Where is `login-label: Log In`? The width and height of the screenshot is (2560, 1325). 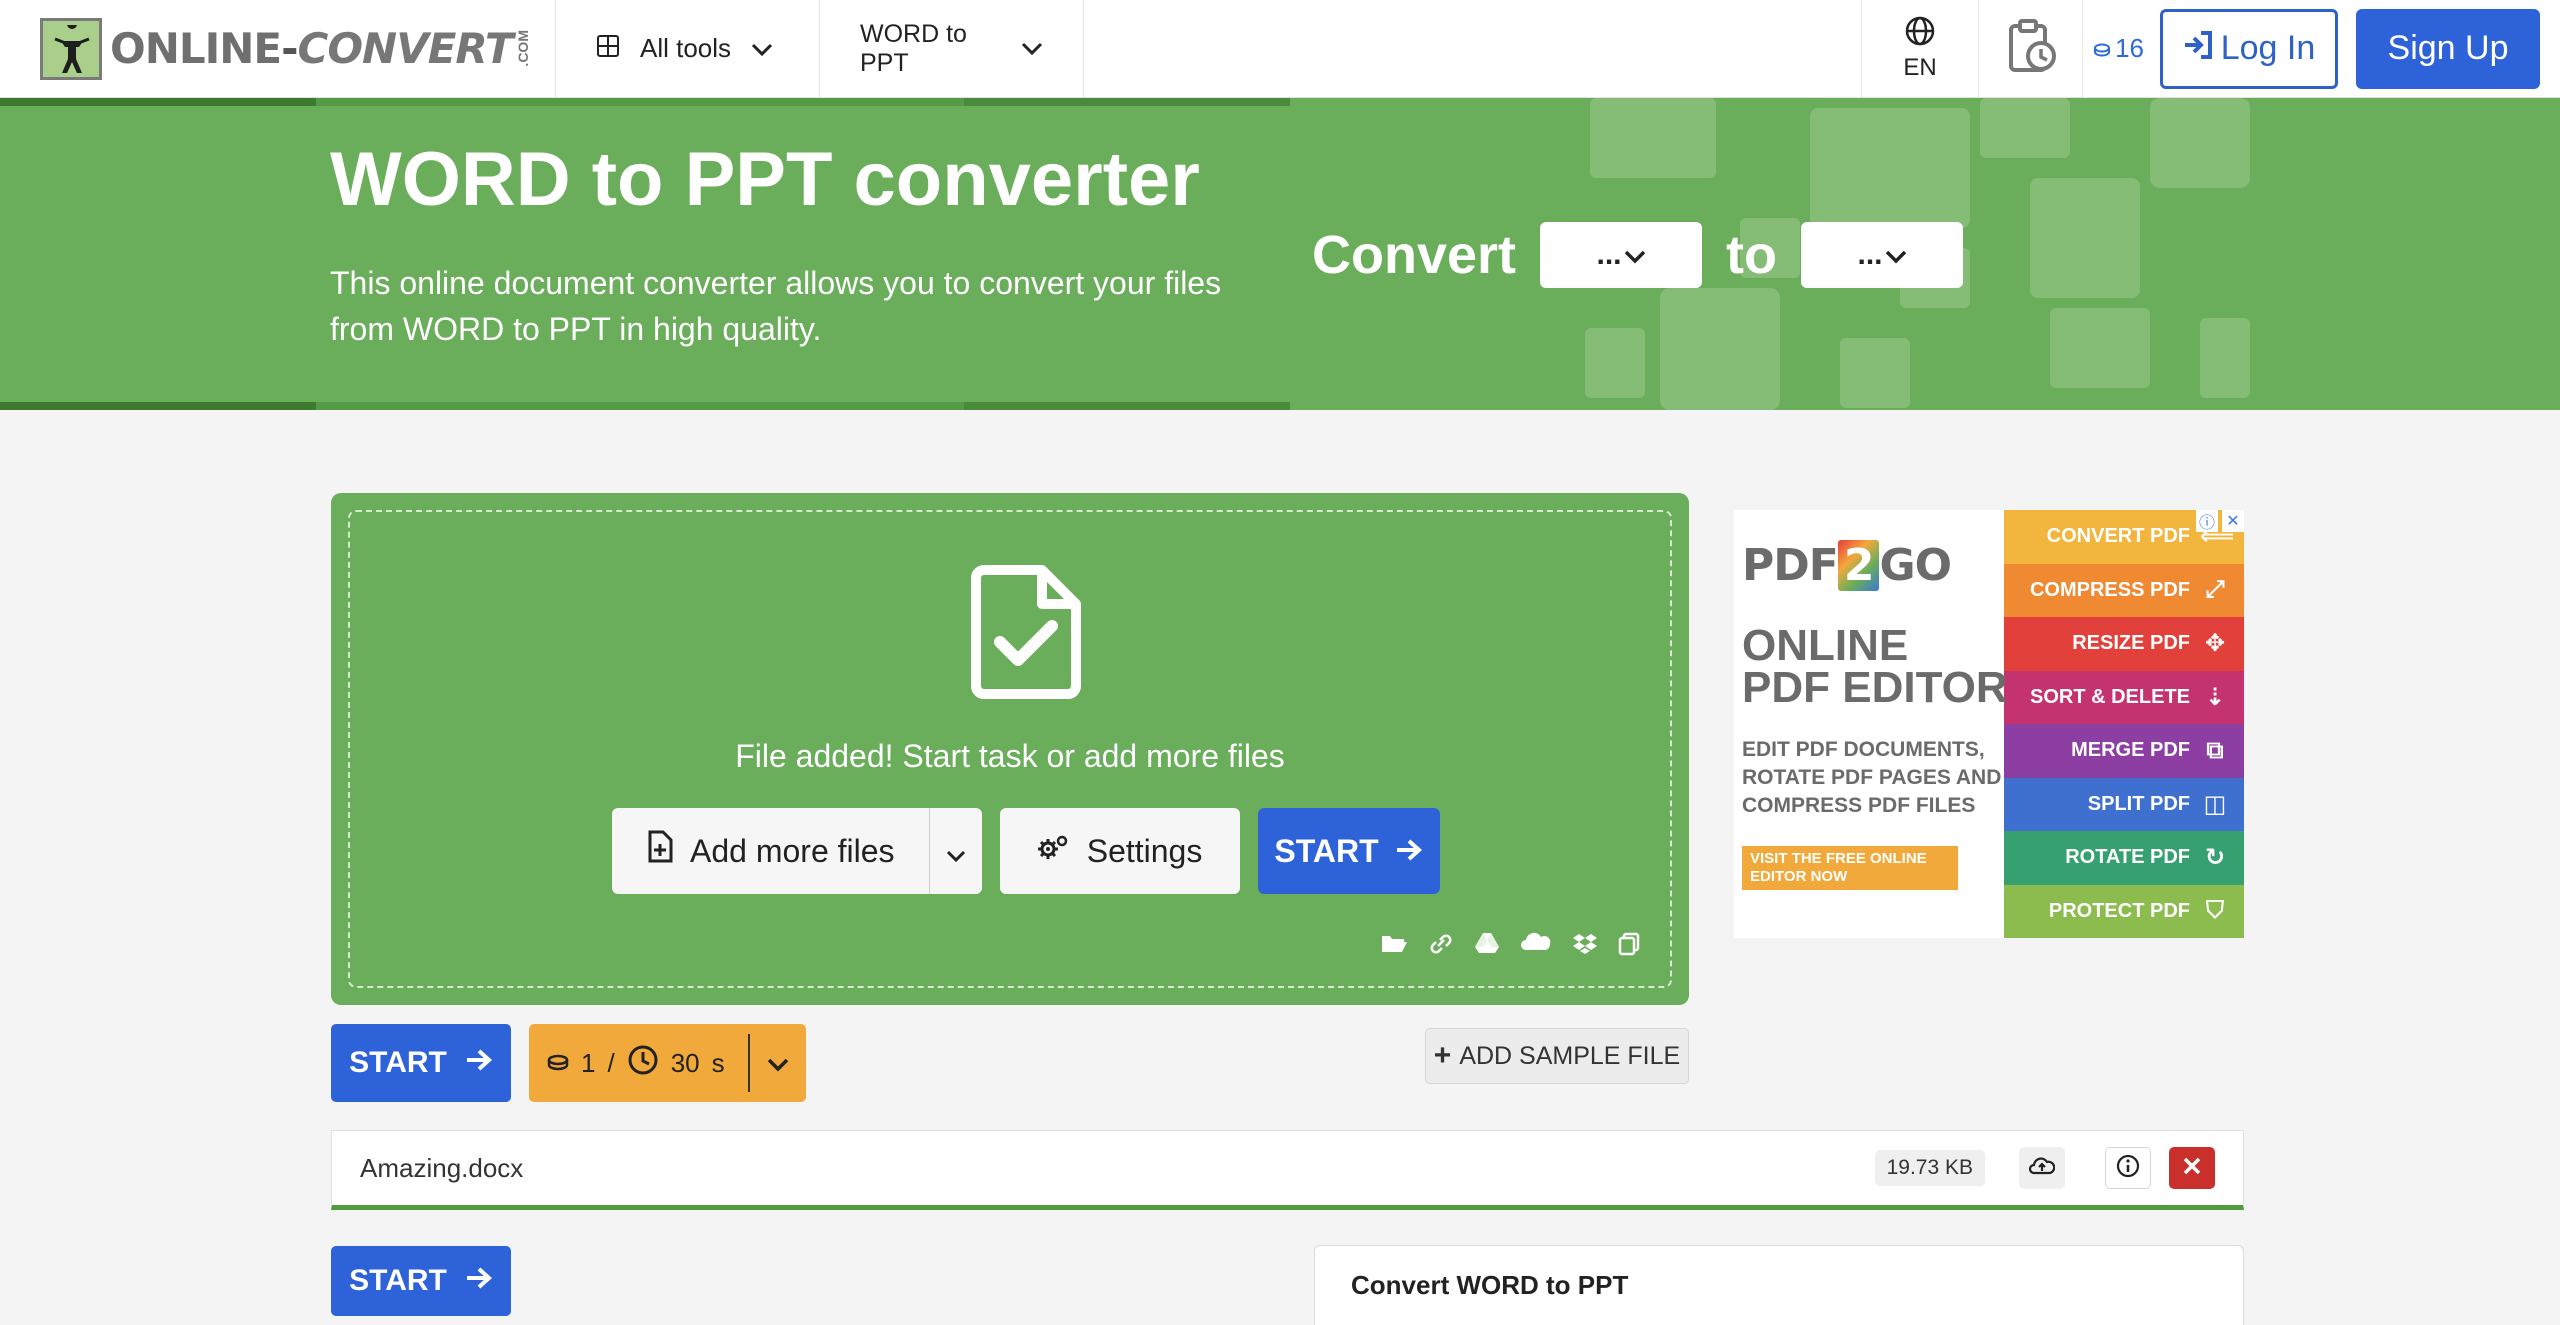
login-label: Log In is located at coordinates (2268, 48).